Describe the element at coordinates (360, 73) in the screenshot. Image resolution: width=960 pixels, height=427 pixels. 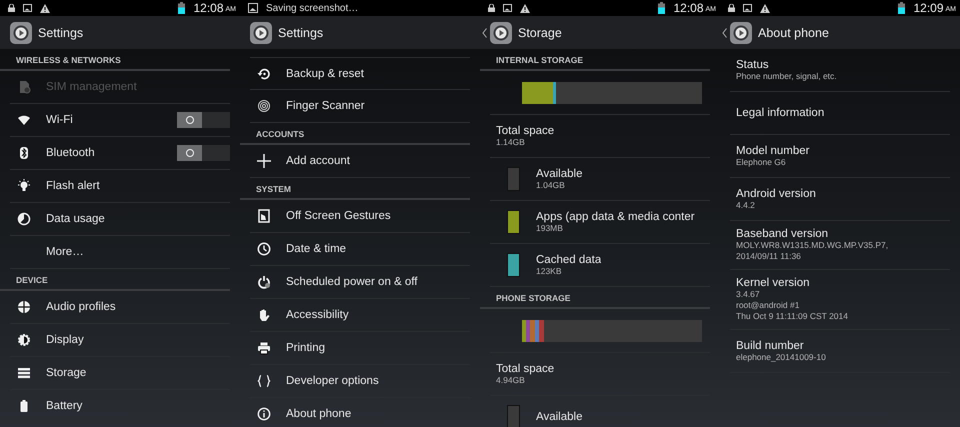
I see `settings-item: Backup & reset` at that location.